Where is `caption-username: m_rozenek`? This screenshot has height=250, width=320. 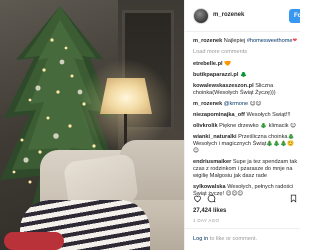
caption-username: m_rozenek is located at coordinates (207, 41).